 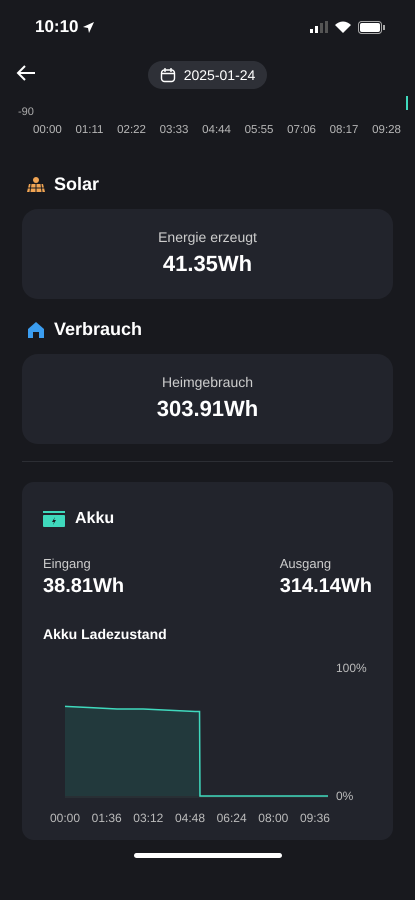 I want to click on x-tick-label: 04:44, so click(x=216, y=130).